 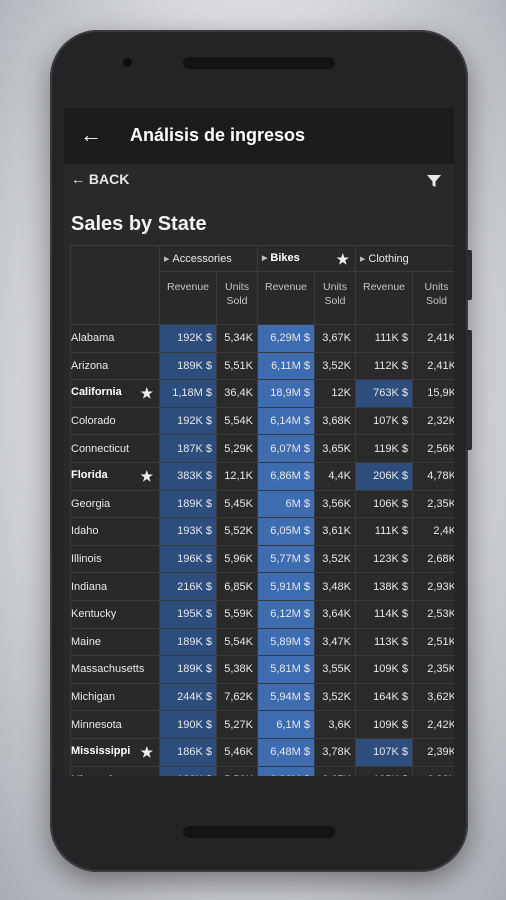 I want to click on state-cell: Indiana, so click(x=115, y=586).